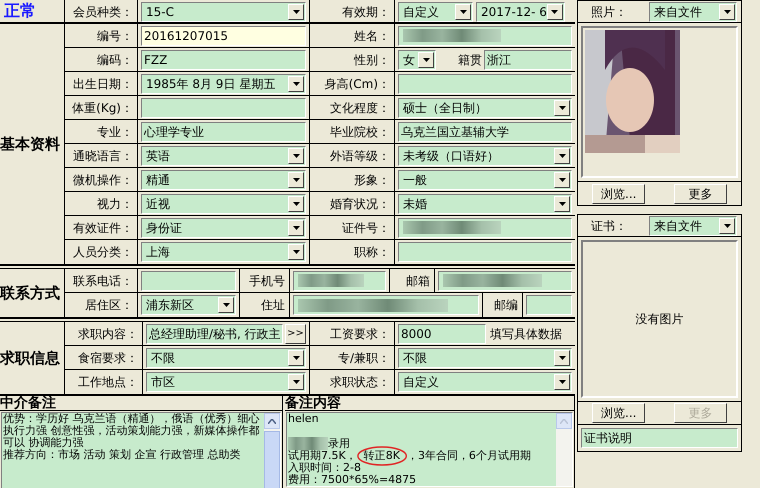 The width and height of the screenshot is (760, 488). What do you see at coordinates (322, 456) in the screenshot?
I see `note-text: 试用期7.5K，` at bounding box center [322, 456].